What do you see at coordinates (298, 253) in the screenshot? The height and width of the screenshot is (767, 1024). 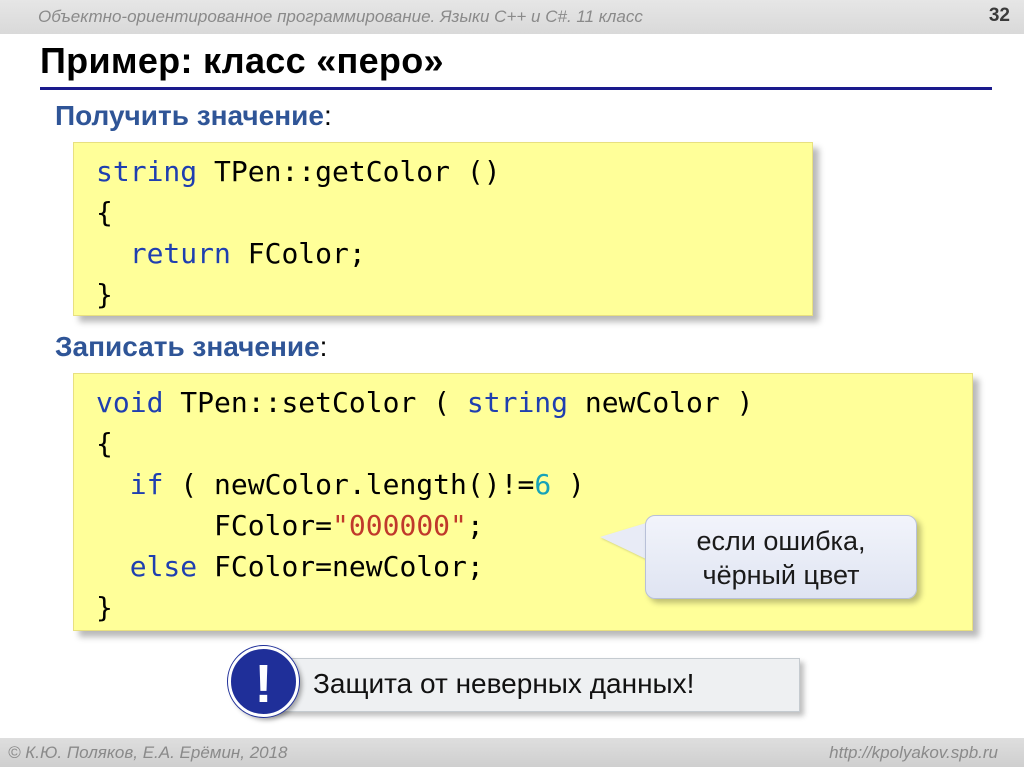 I see `code-text: FColor;` at bounding box center [298, 253].